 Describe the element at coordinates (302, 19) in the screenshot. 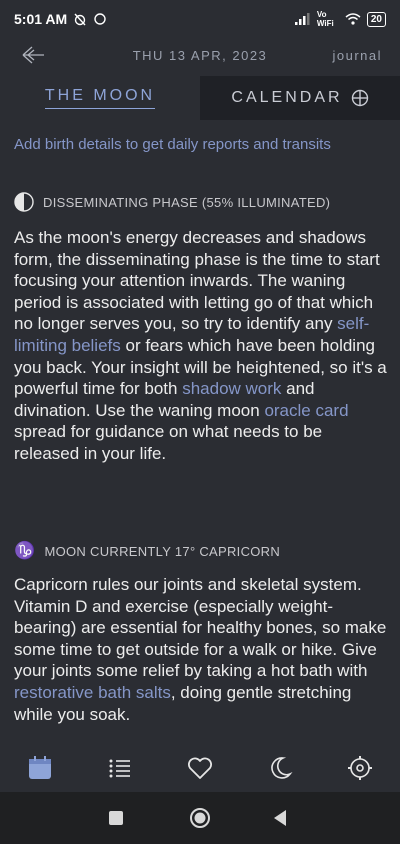

I see `signal-icon` at that location.